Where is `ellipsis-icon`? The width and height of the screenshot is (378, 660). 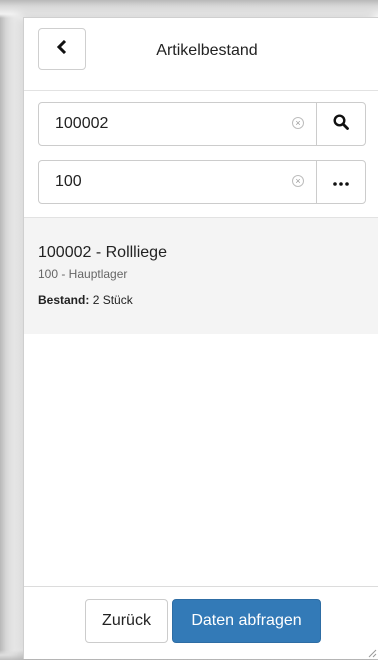
ellipsis-icon is located at coordinates (341, 182).